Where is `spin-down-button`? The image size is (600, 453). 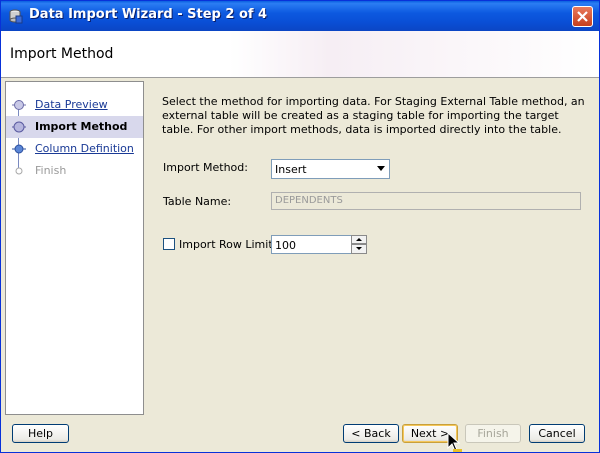 spin-down-button is located at coordinates (359, 249).